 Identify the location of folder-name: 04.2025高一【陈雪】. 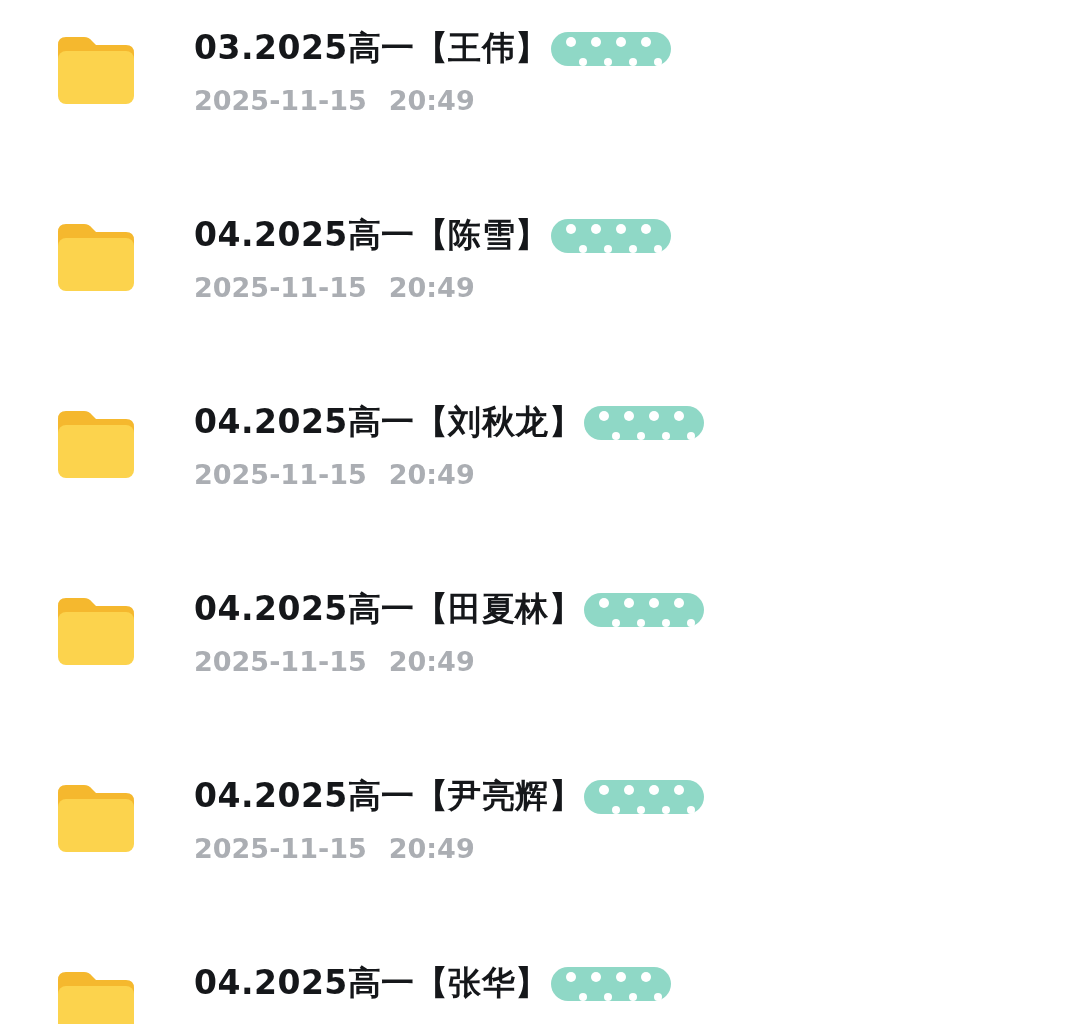
(371, 235).